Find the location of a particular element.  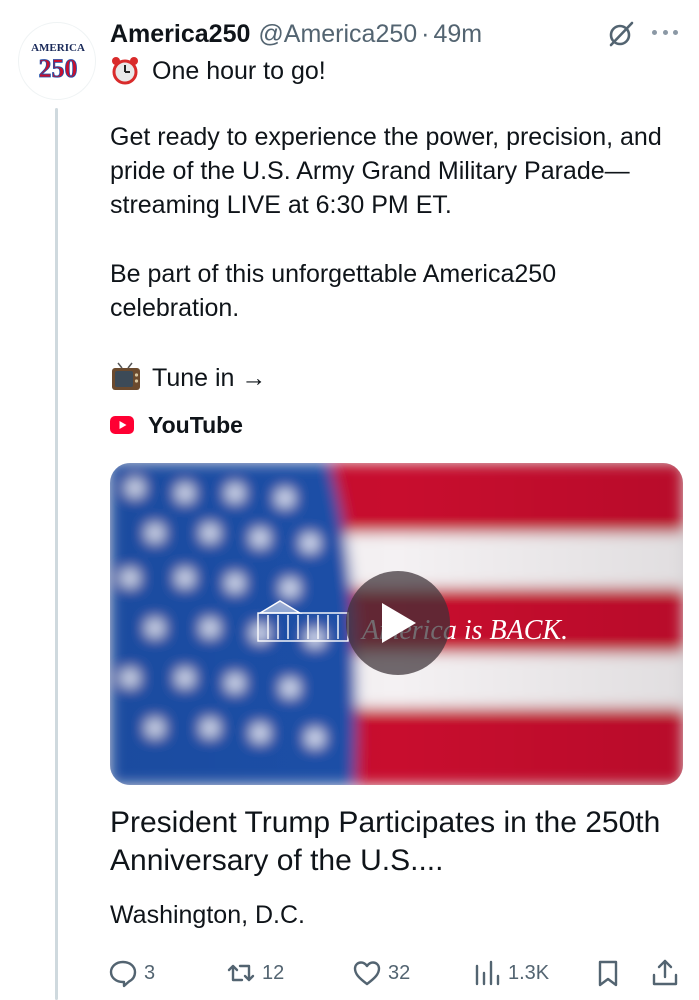

repost-icon is located at coordinates (241, 973).